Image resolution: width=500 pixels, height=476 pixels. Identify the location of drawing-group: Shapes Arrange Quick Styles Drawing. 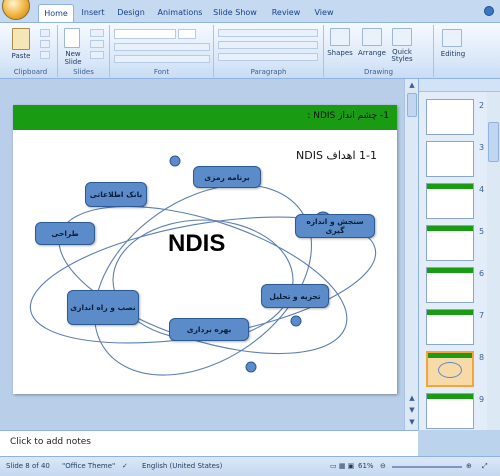
(379, 51).